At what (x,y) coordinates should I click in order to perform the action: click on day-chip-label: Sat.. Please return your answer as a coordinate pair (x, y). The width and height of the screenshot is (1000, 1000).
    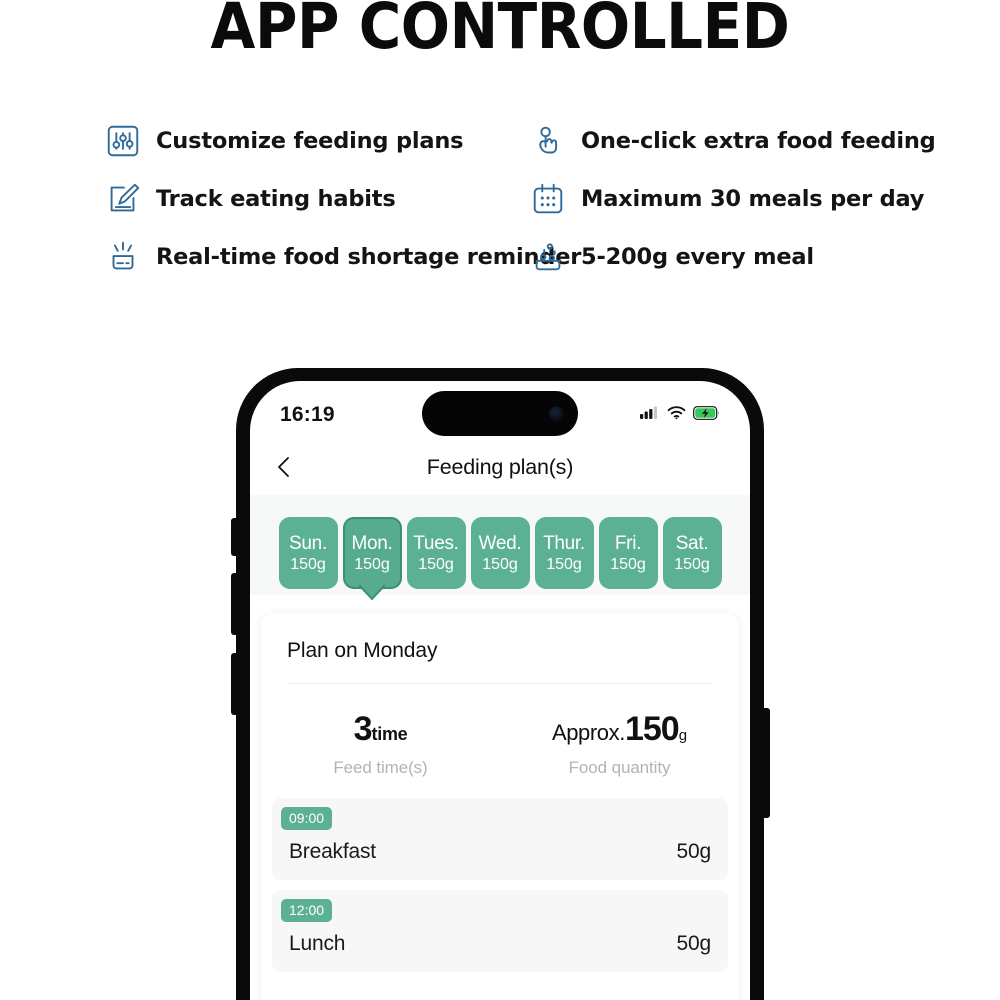
    Looking at the image, I should click on (692, 543).